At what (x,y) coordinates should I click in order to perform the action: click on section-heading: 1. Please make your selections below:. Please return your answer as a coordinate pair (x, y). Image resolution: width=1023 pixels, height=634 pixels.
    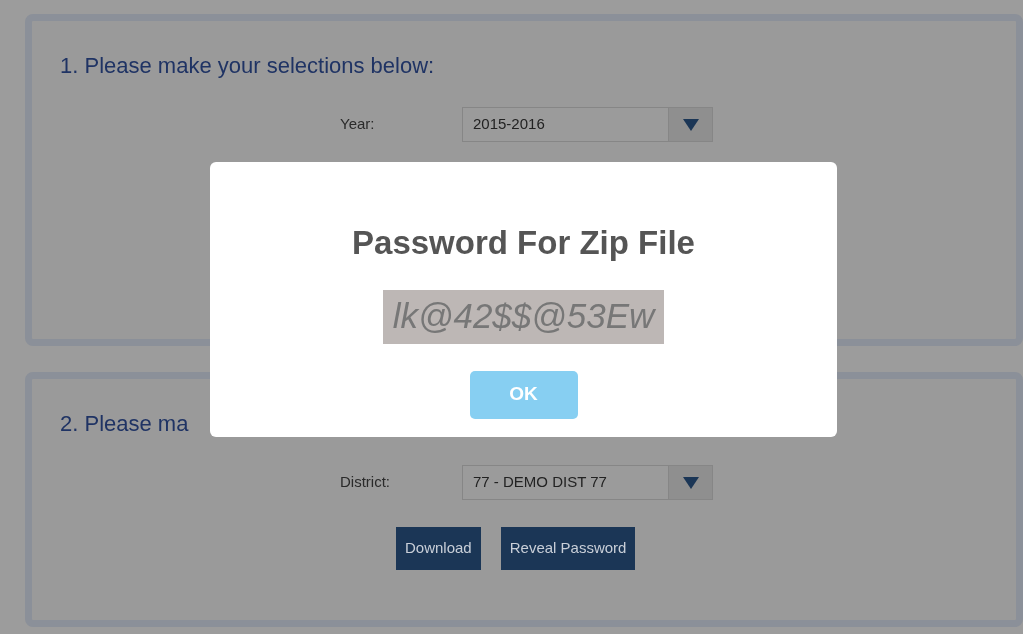
    Looking at the image, I should click on (247, 66).